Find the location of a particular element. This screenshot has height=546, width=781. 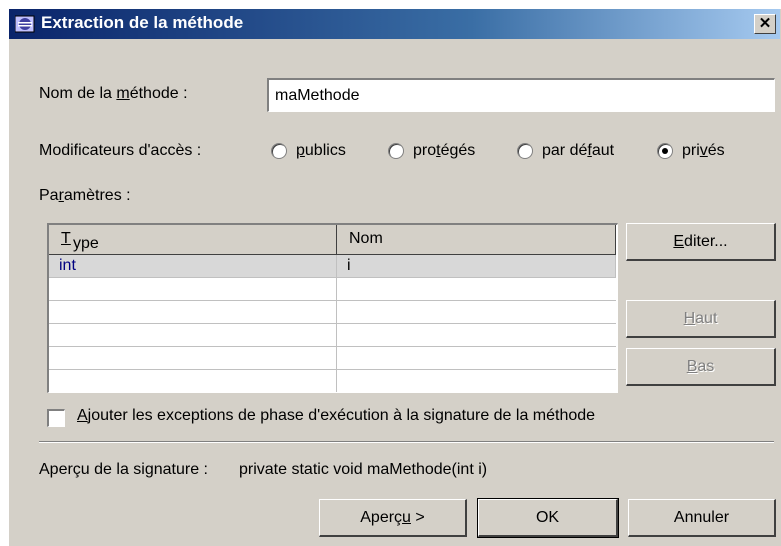

radio-default is located at coordinates (525, 151).